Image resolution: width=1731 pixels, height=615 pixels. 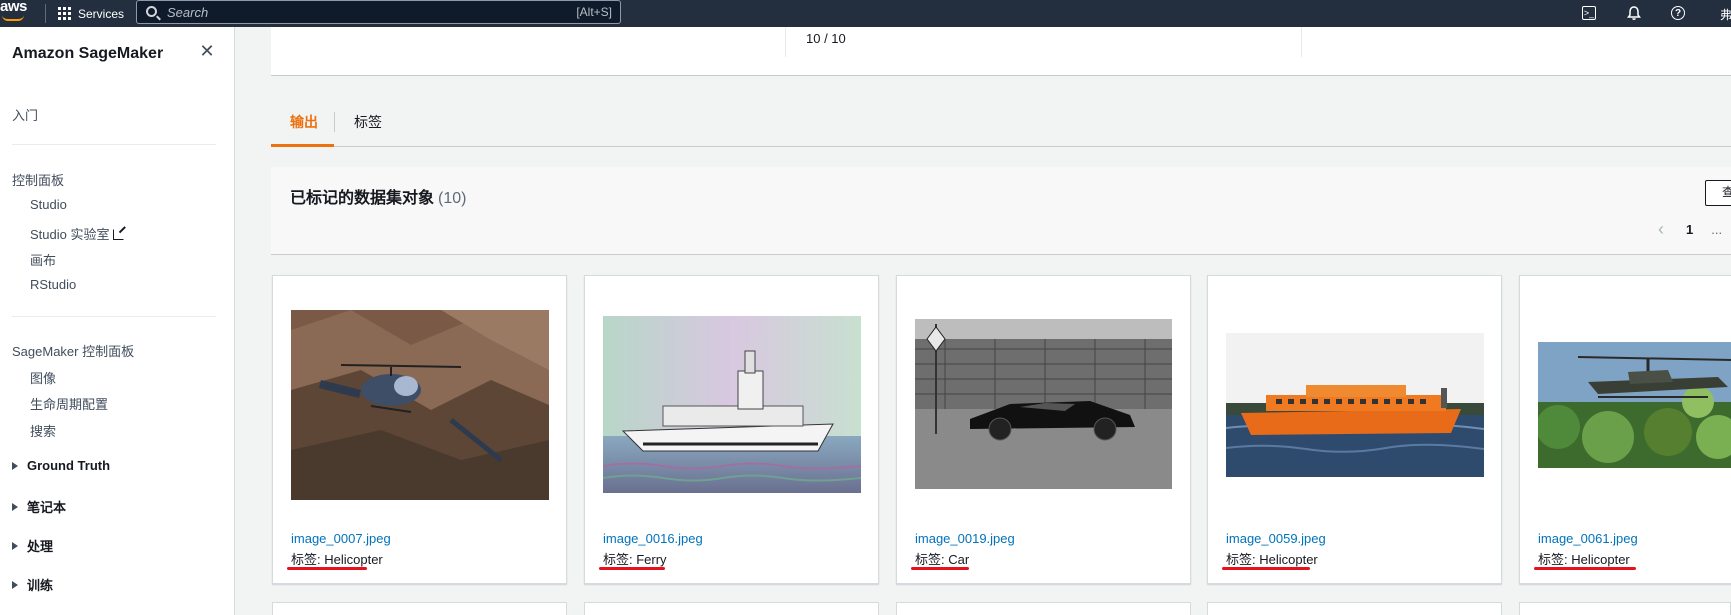 What do you see at coordinates (965, 538) in the screenshot?
I see `object-filename-link: image_0019.jpeg` at bounding box center [965, 538].